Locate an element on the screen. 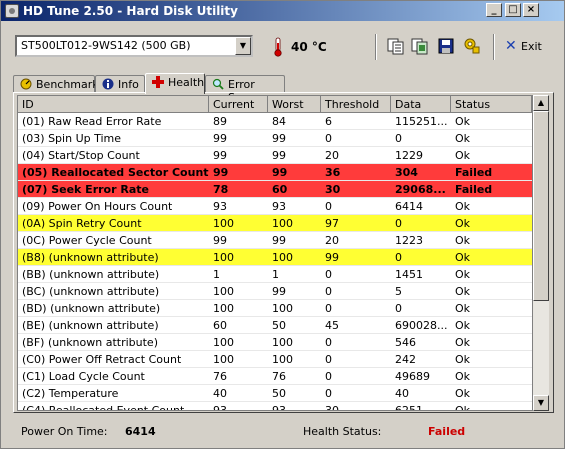 This screenshot has height=455, width=567. thermometer-icon is located at coordinates (278, 47).